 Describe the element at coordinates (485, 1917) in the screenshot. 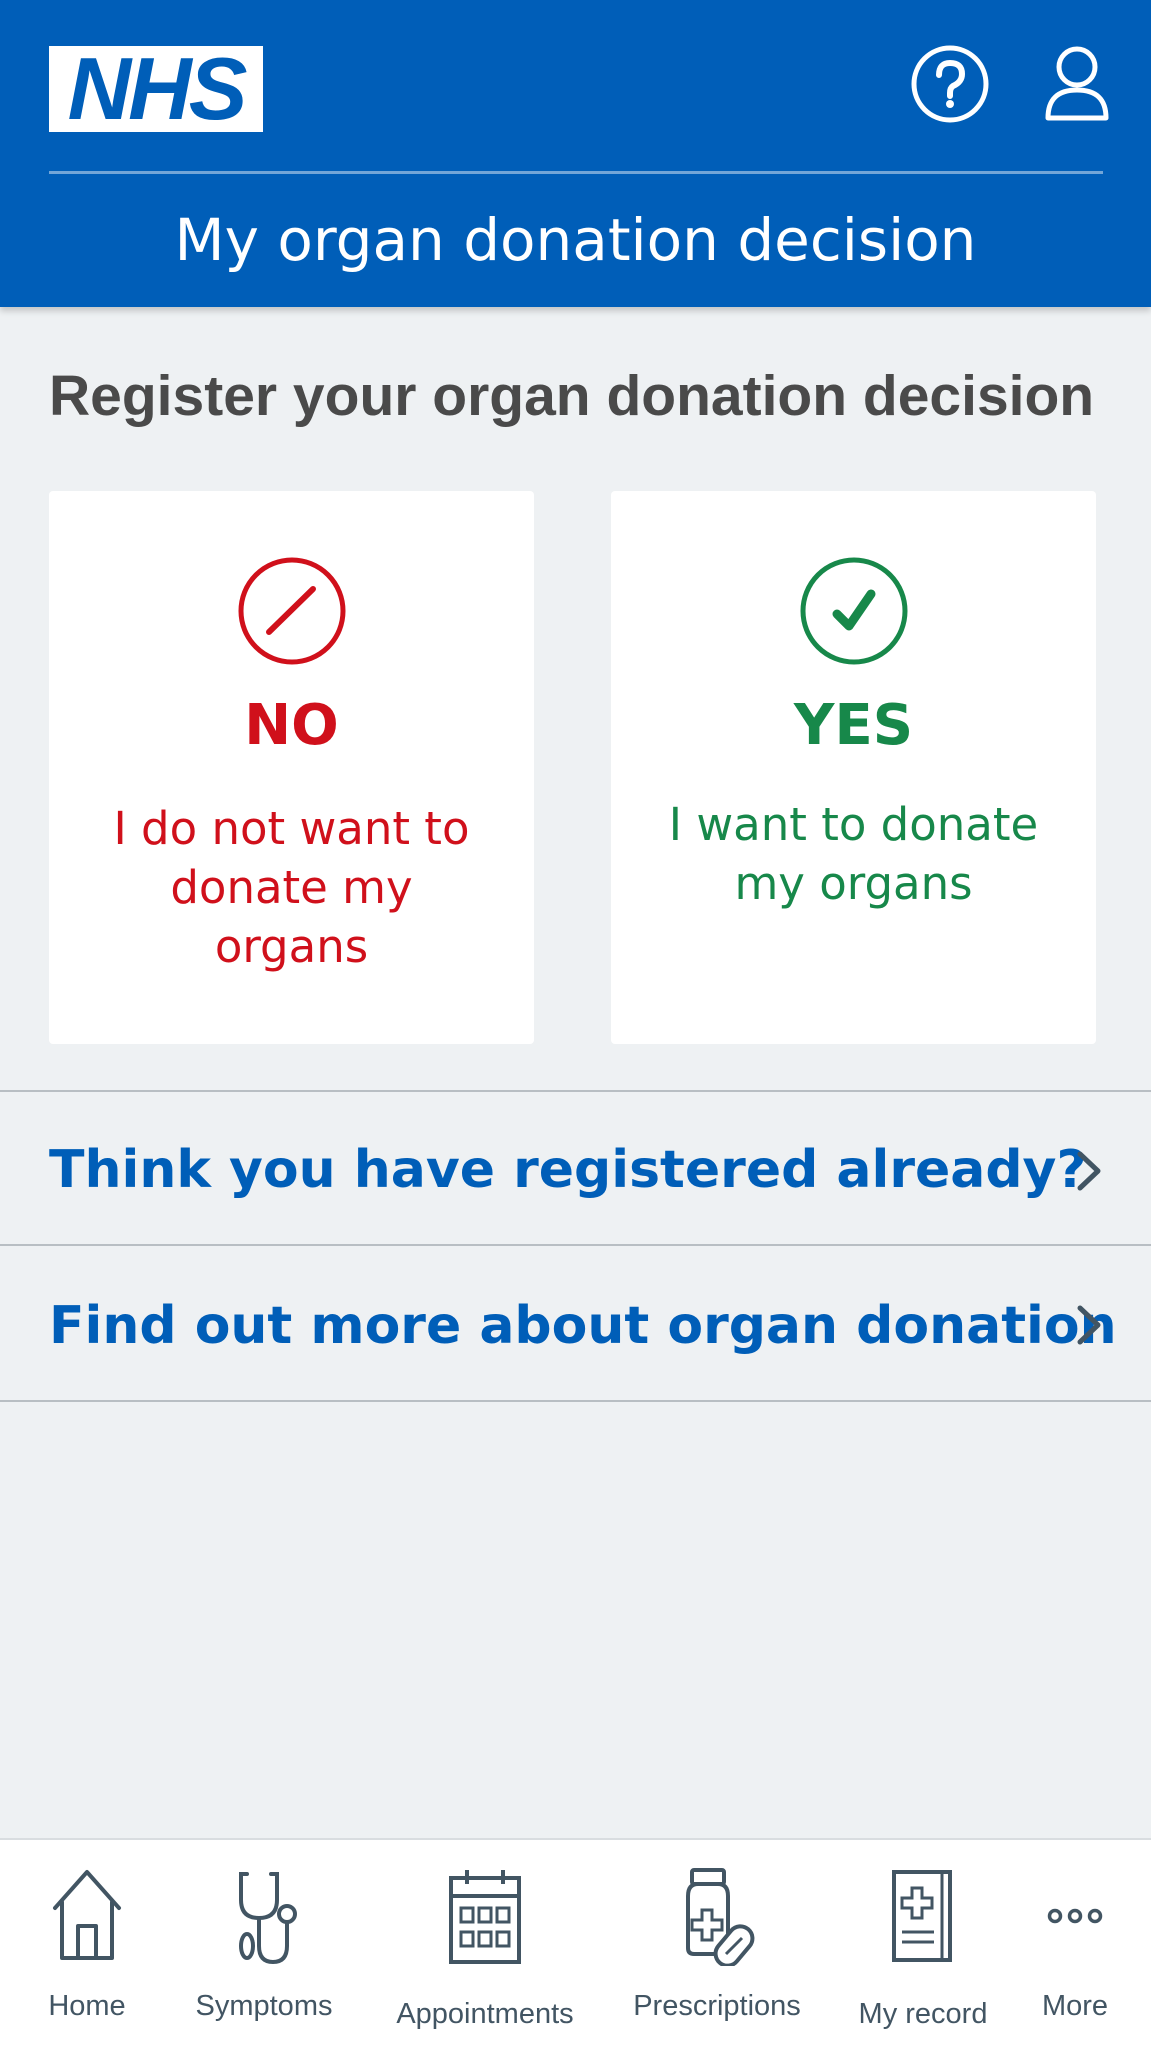

I see `calendar-icon` at that location.